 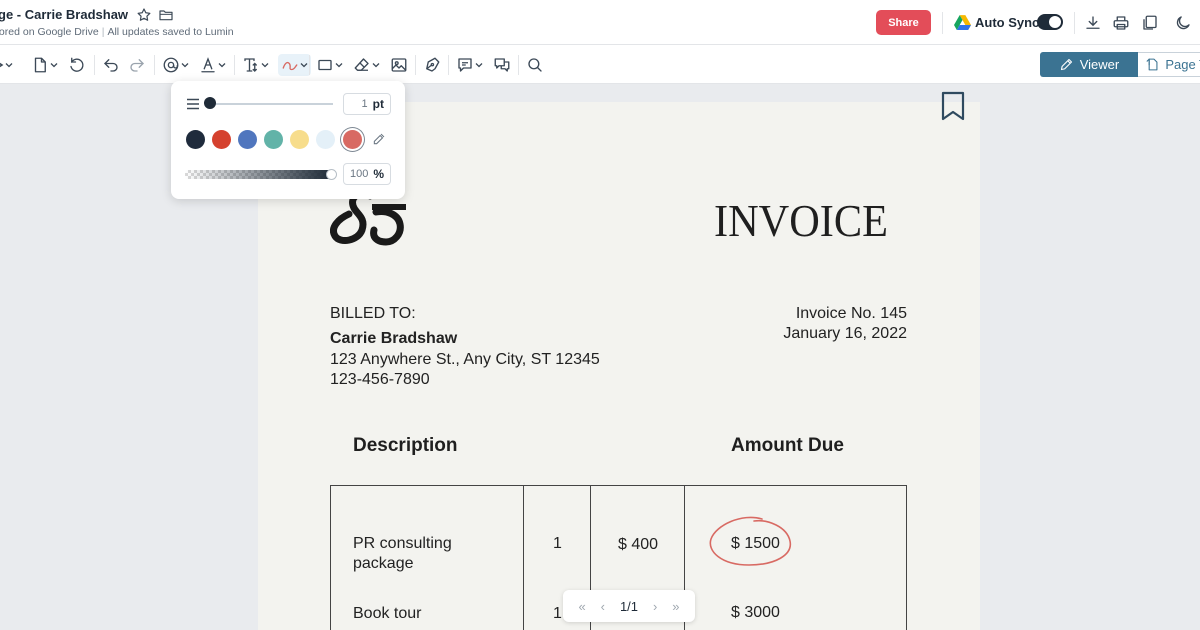 What do you see at coordinates (250, 65) in the screenshot?
I see `text-icon` at bounding box center [250, 65].